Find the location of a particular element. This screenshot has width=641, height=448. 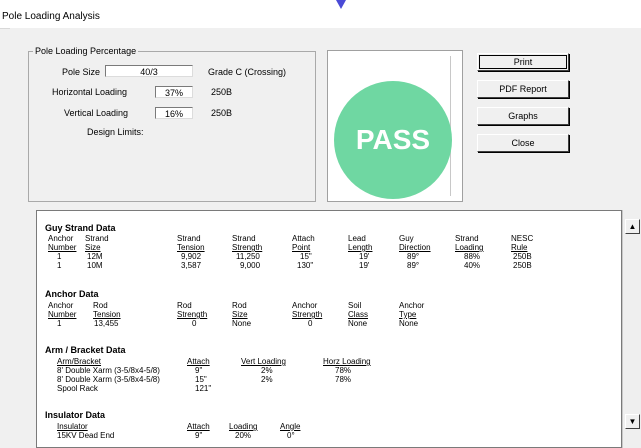

pdf-report-button: PDF Report is located at coordinates (523, 89).